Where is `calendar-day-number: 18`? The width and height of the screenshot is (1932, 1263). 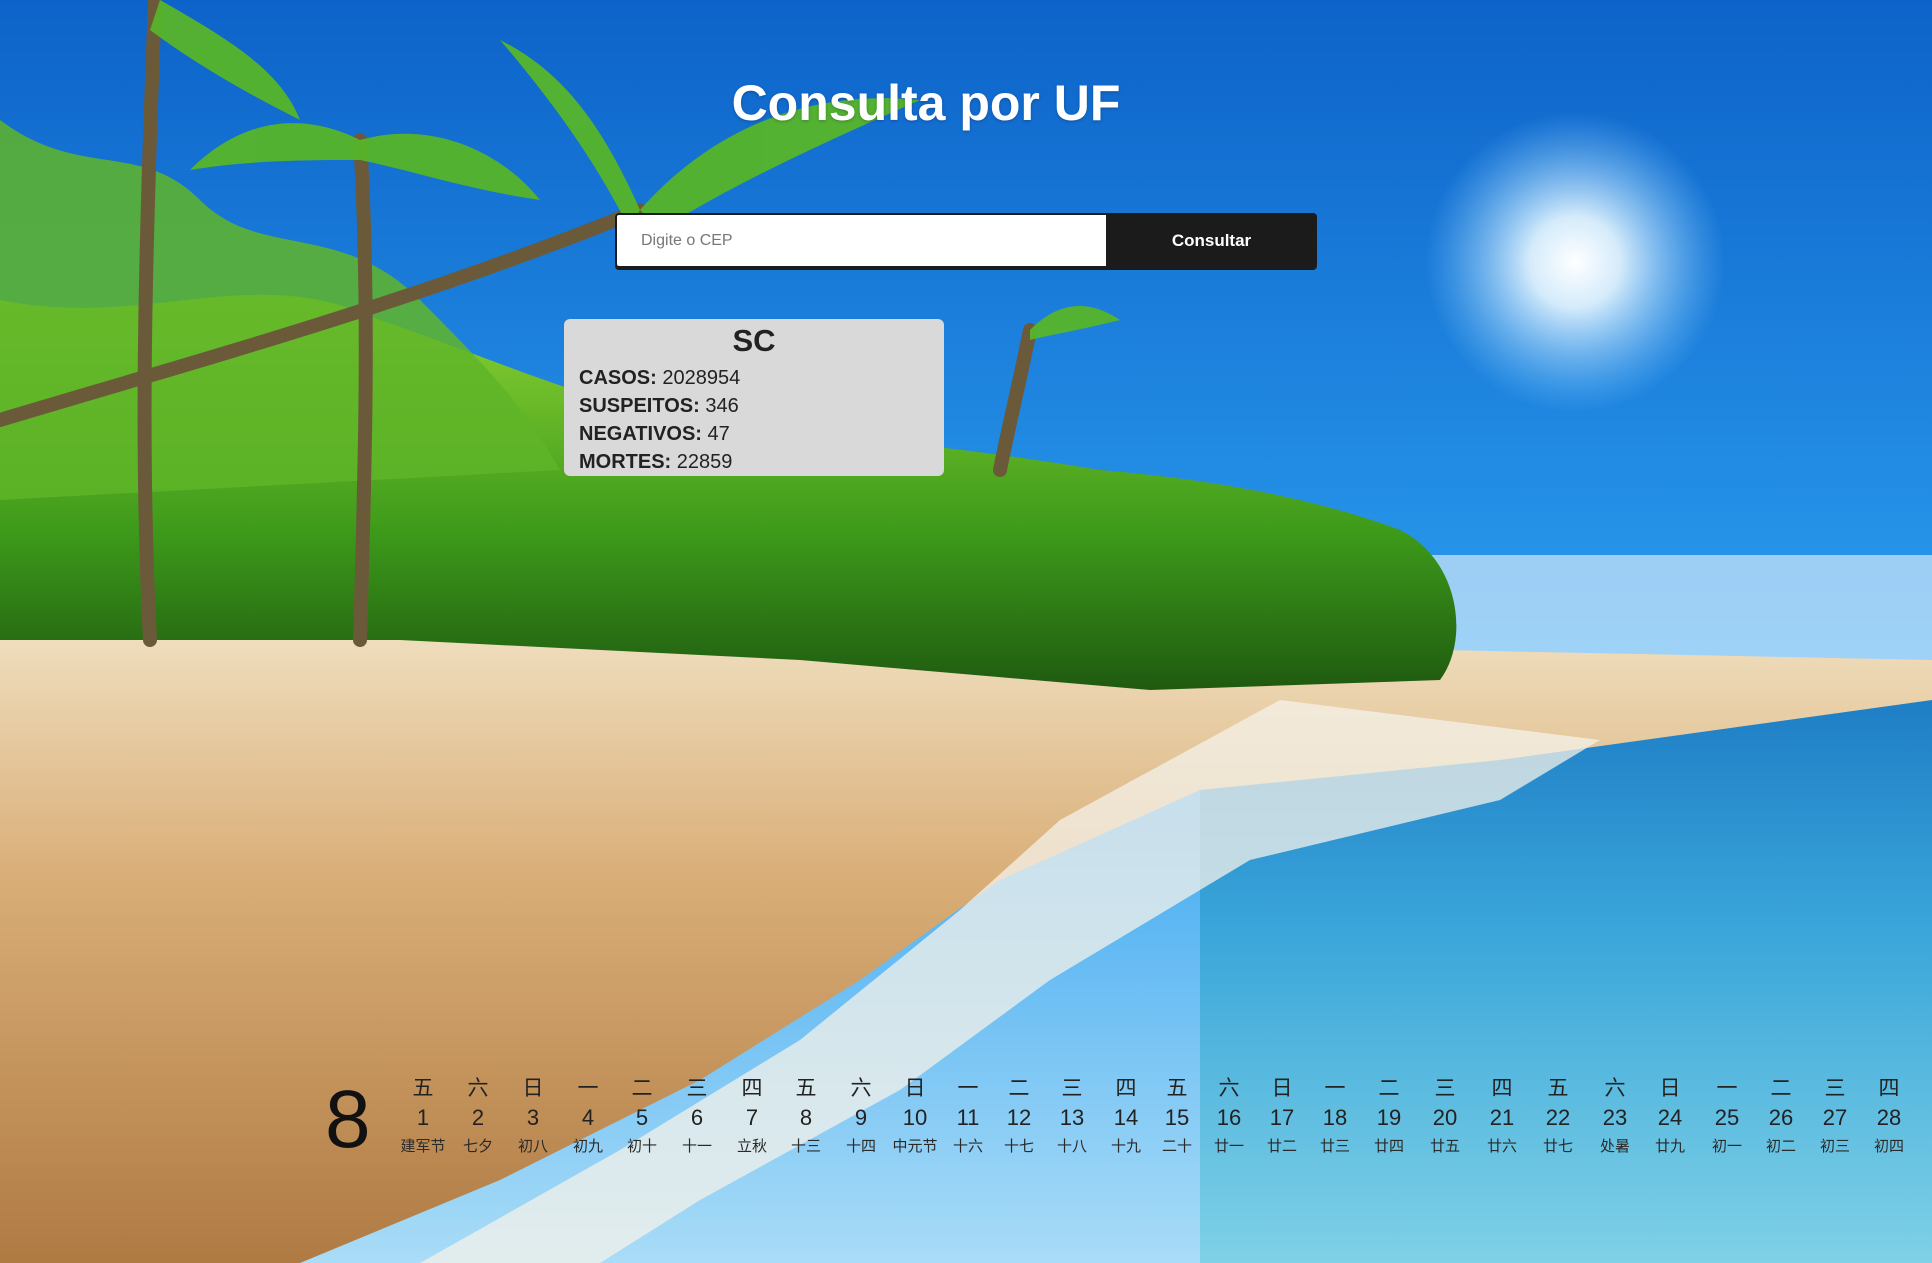
calendar-day-number: 18 is located at coordinates (1335, 1117).